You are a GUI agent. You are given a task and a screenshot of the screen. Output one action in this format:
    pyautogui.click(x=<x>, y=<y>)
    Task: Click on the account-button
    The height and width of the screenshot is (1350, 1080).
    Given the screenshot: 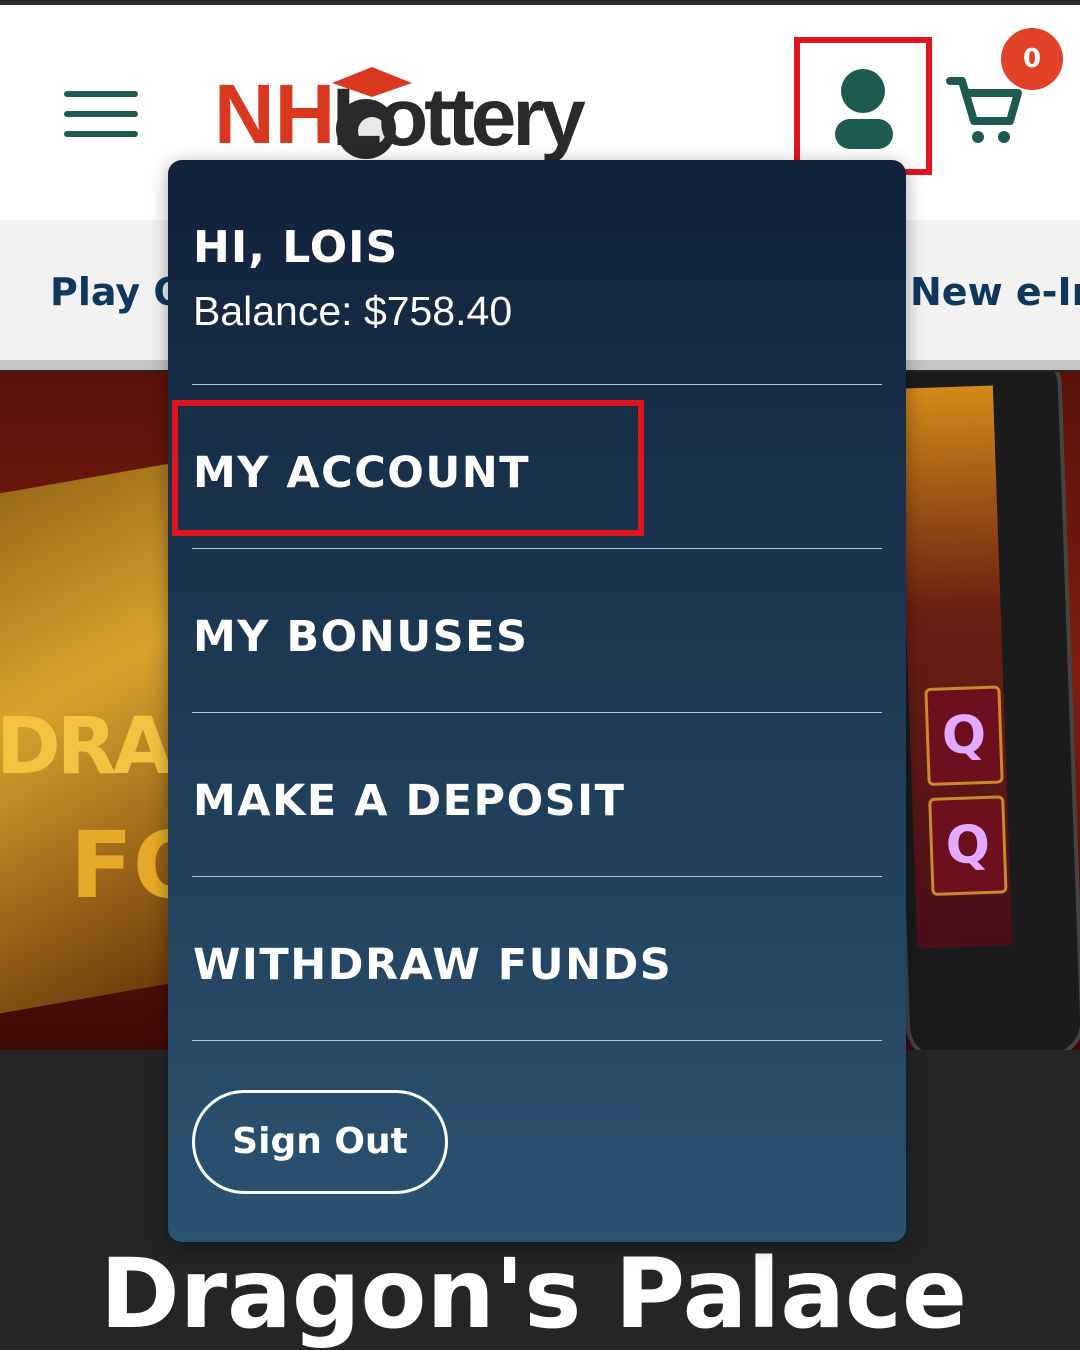 What is the action you would take?
    pyautogui.click(x=863, y=106)
    